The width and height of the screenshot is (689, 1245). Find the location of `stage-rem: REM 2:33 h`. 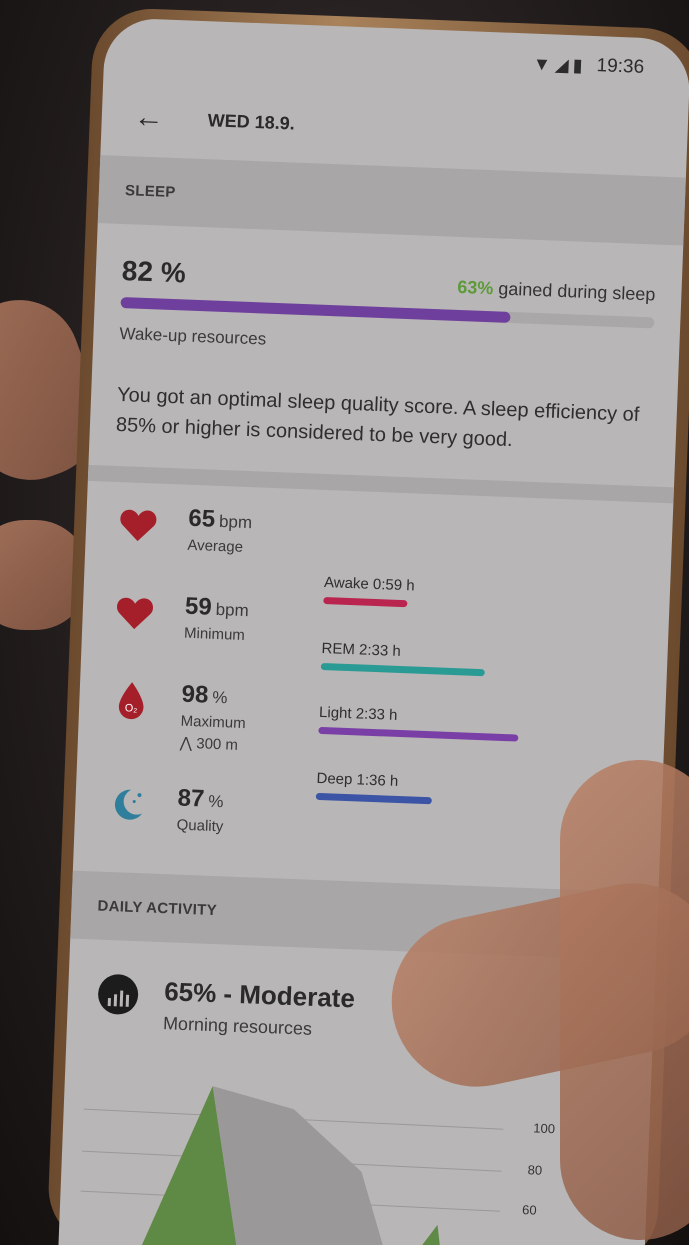

stage-rem: REM 2:33 h is located at coordinates (403, 658).